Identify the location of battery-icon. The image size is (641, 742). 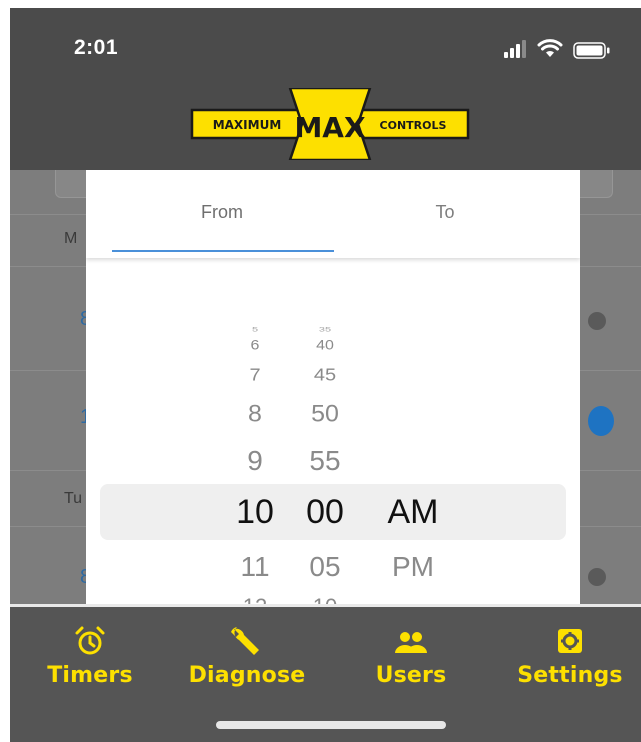
(591, 50).